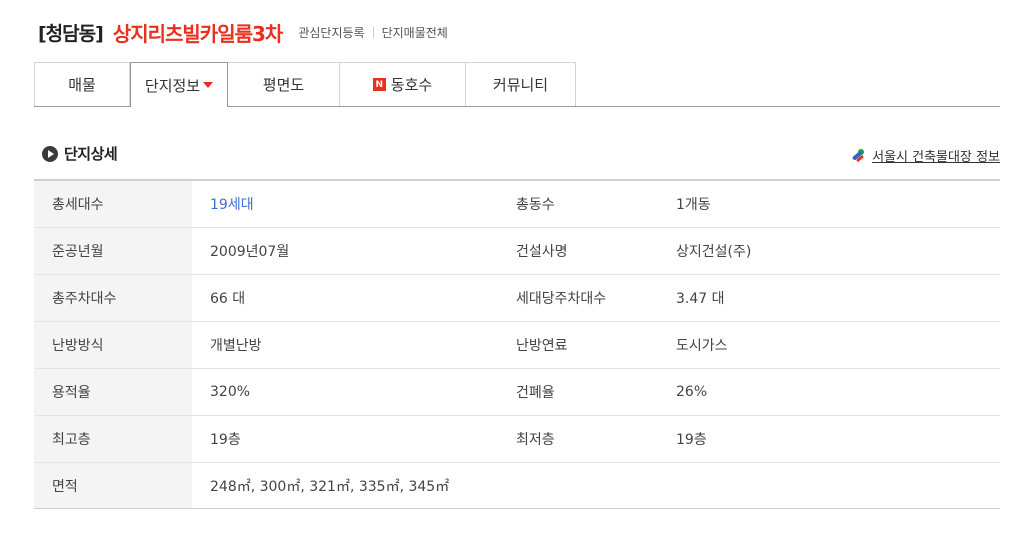 Image resolution: width=1024 pixels, height=543 pixels. I want to click on register-interest-link: 관심단지등록, so click(331, 32).